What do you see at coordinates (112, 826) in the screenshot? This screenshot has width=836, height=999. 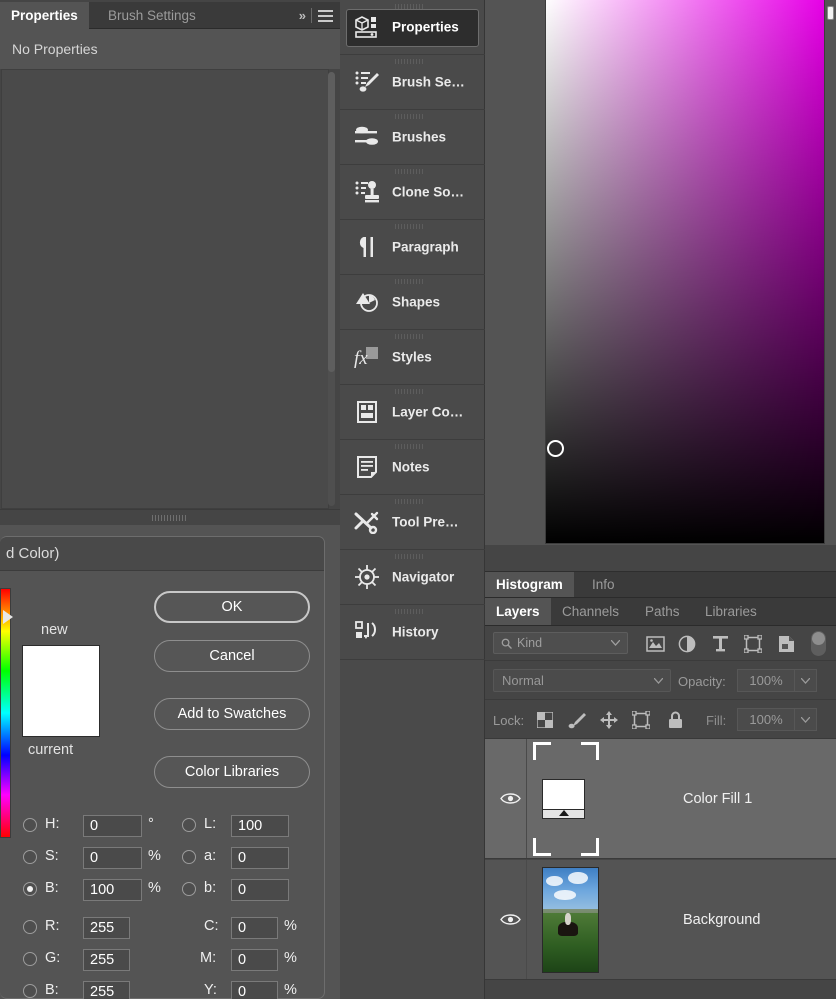 I see `hsb-h-input: 0` at bounding box center [112, 826].